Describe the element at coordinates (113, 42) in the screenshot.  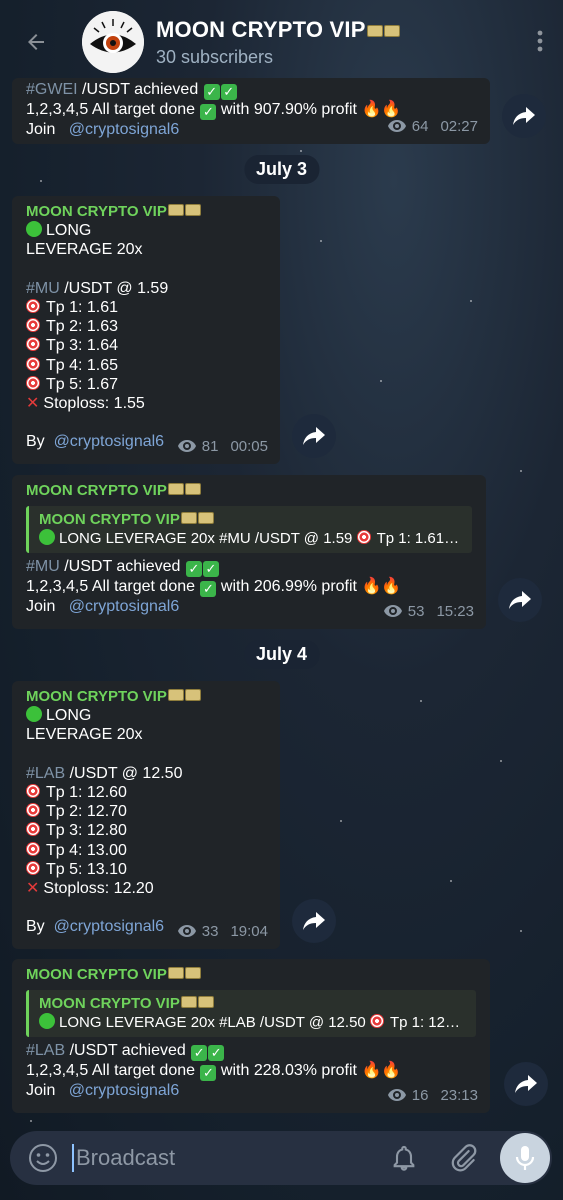
I see `channel-avatar` at that location.